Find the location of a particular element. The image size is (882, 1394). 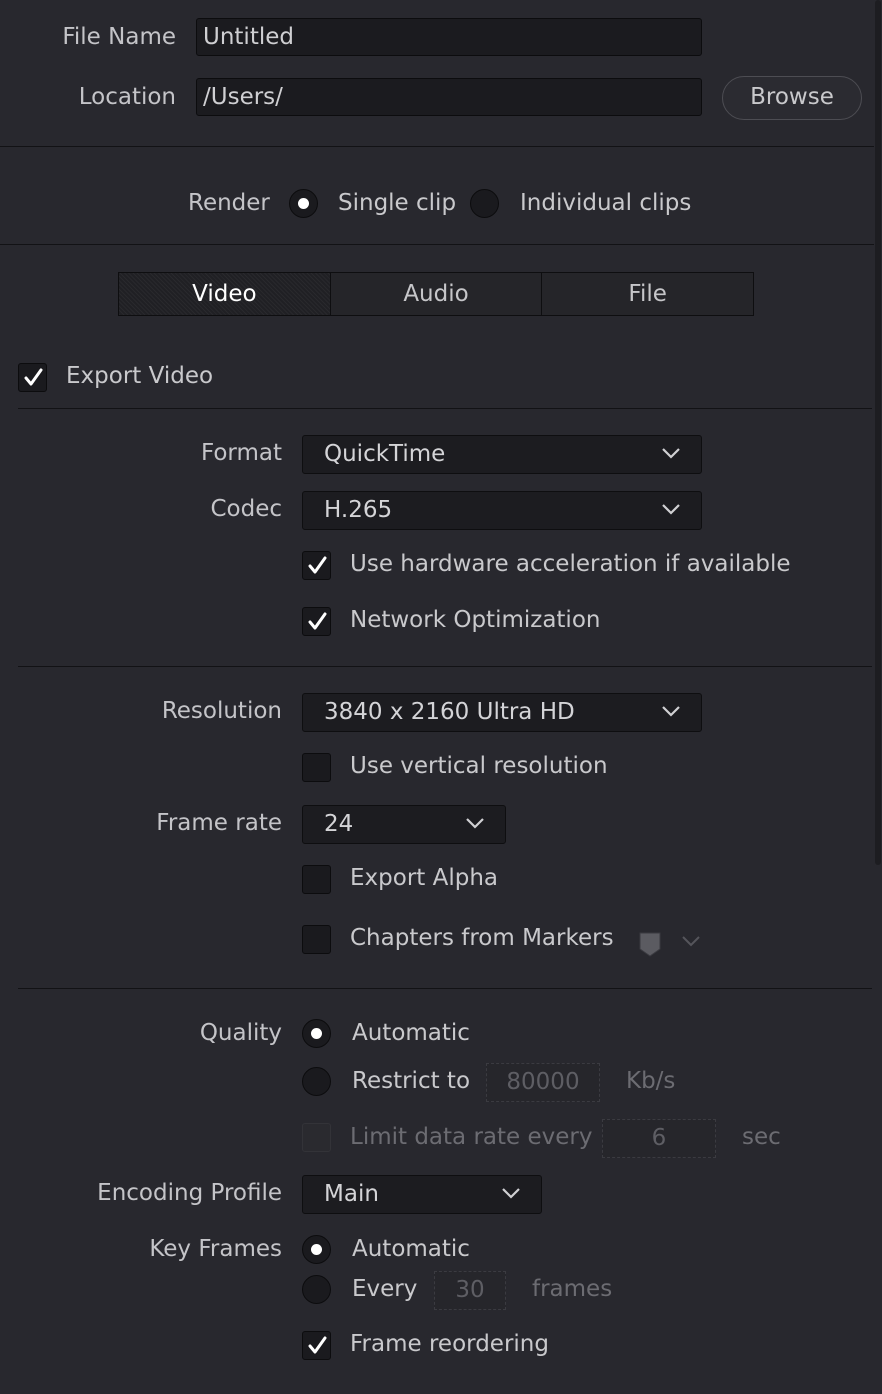

frame-reordering-checkbox is located at coordinates (316, 1345).